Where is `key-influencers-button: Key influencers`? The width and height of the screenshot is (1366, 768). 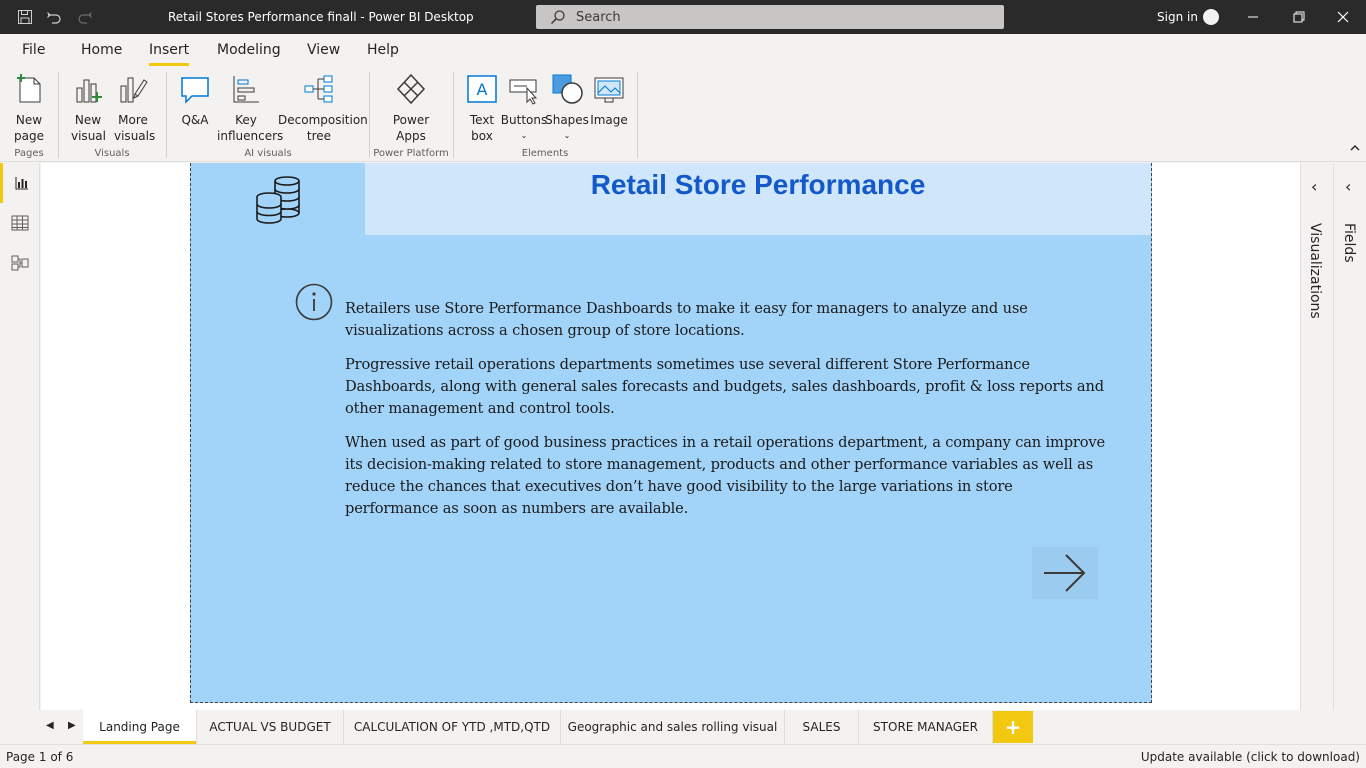 key-influencers-button: Key influencers is located at coordinates (249, 108).